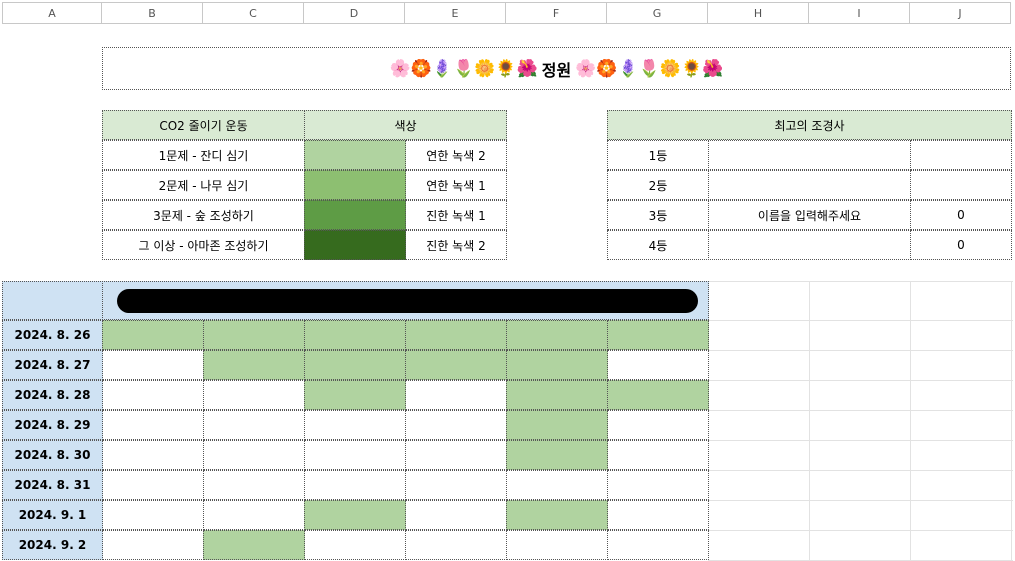 This screenshot has height=561, width=1015. Describe the element at coordinates (52, 545) in the screenshot. I see `date-cell: 2024. 9. 2` at that location.